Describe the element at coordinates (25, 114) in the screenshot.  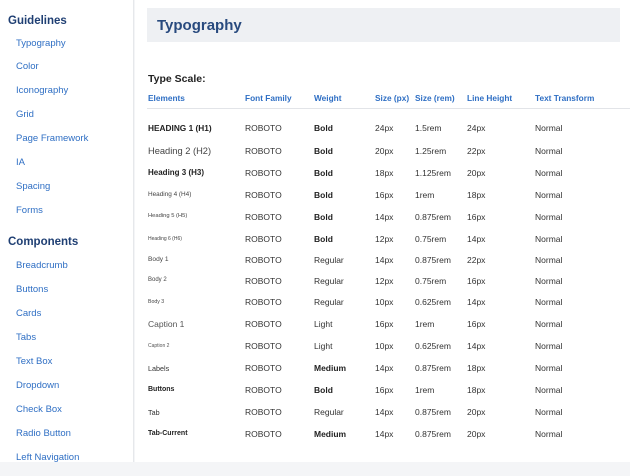
I see `sidebar-item-grid: Grid` at that location.